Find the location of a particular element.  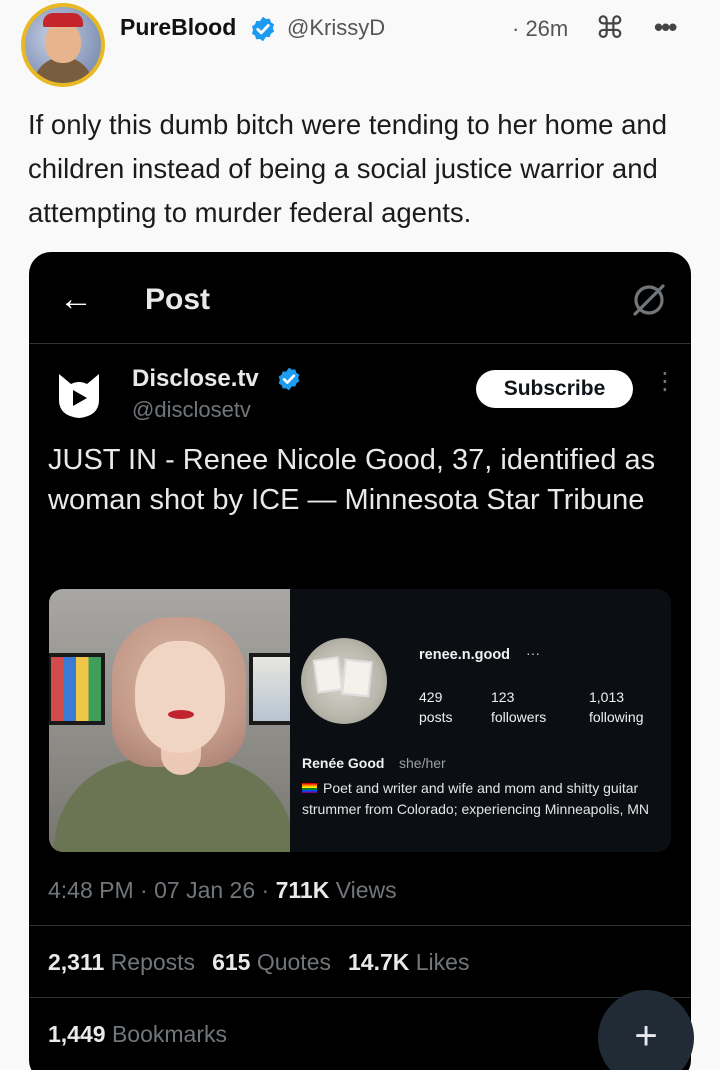

instagram-more-icon: ··· is located at coordinates (533, 653).